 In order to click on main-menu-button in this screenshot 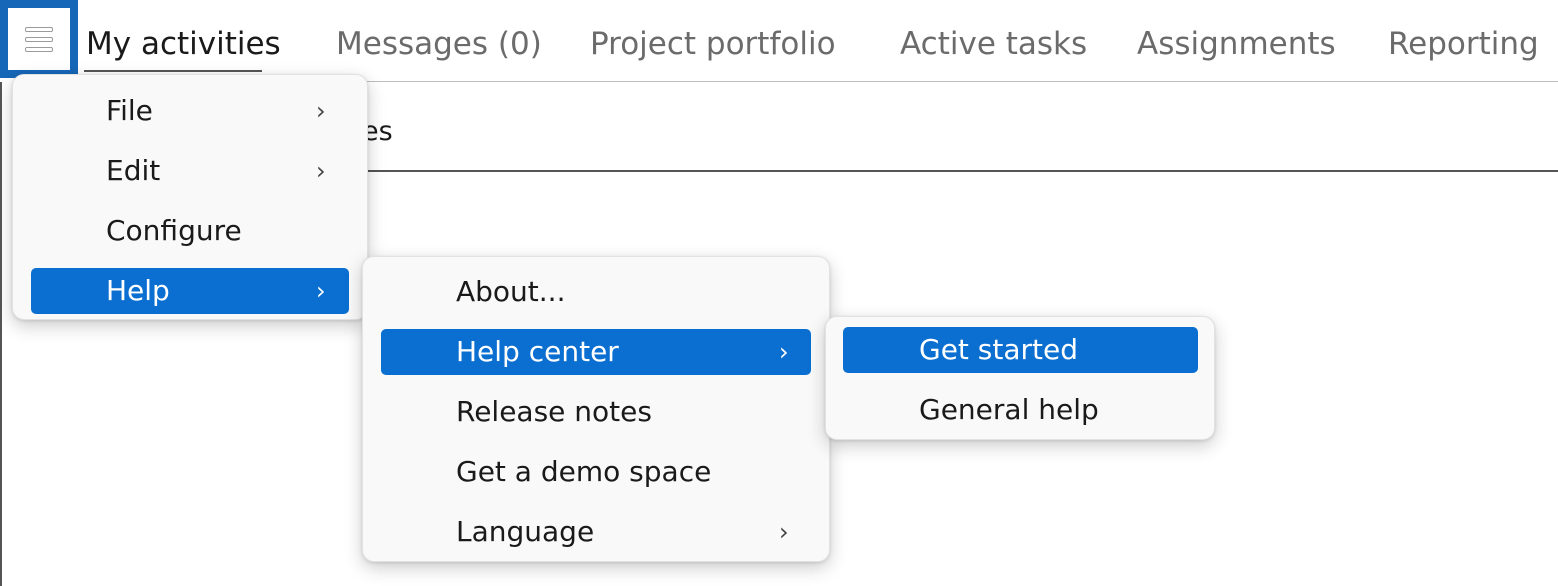, I will do `click(39, 39)`.